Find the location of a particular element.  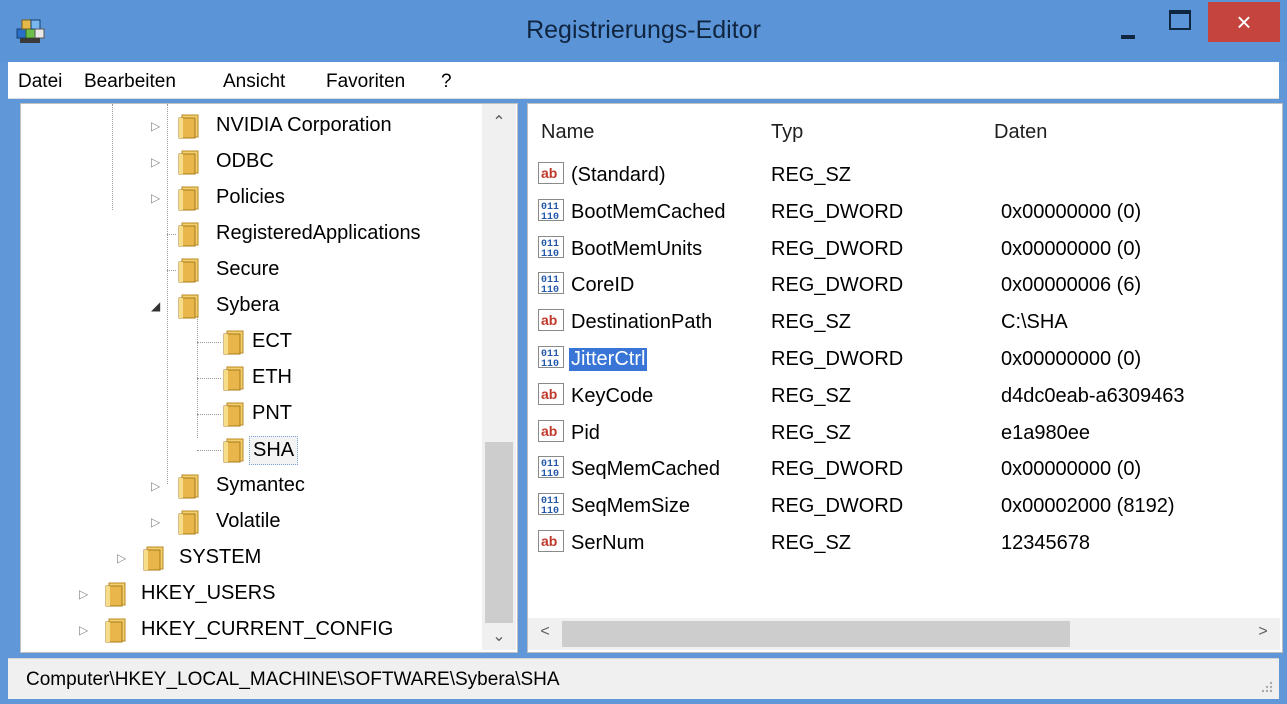

tree-node-policies: Policies is located at coordinates (250, 197).